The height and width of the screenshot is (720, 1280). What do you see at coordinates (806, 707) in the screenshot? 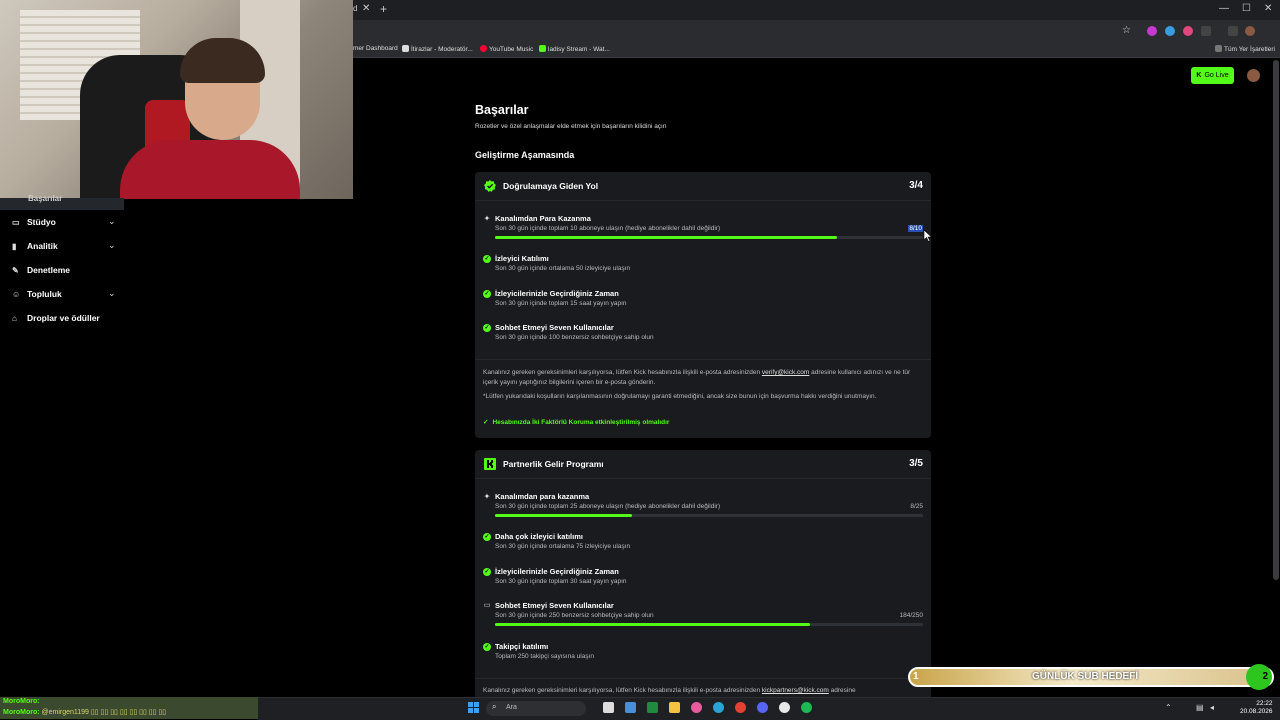
I see `spotify-icon` at bounding box center [806, 707].